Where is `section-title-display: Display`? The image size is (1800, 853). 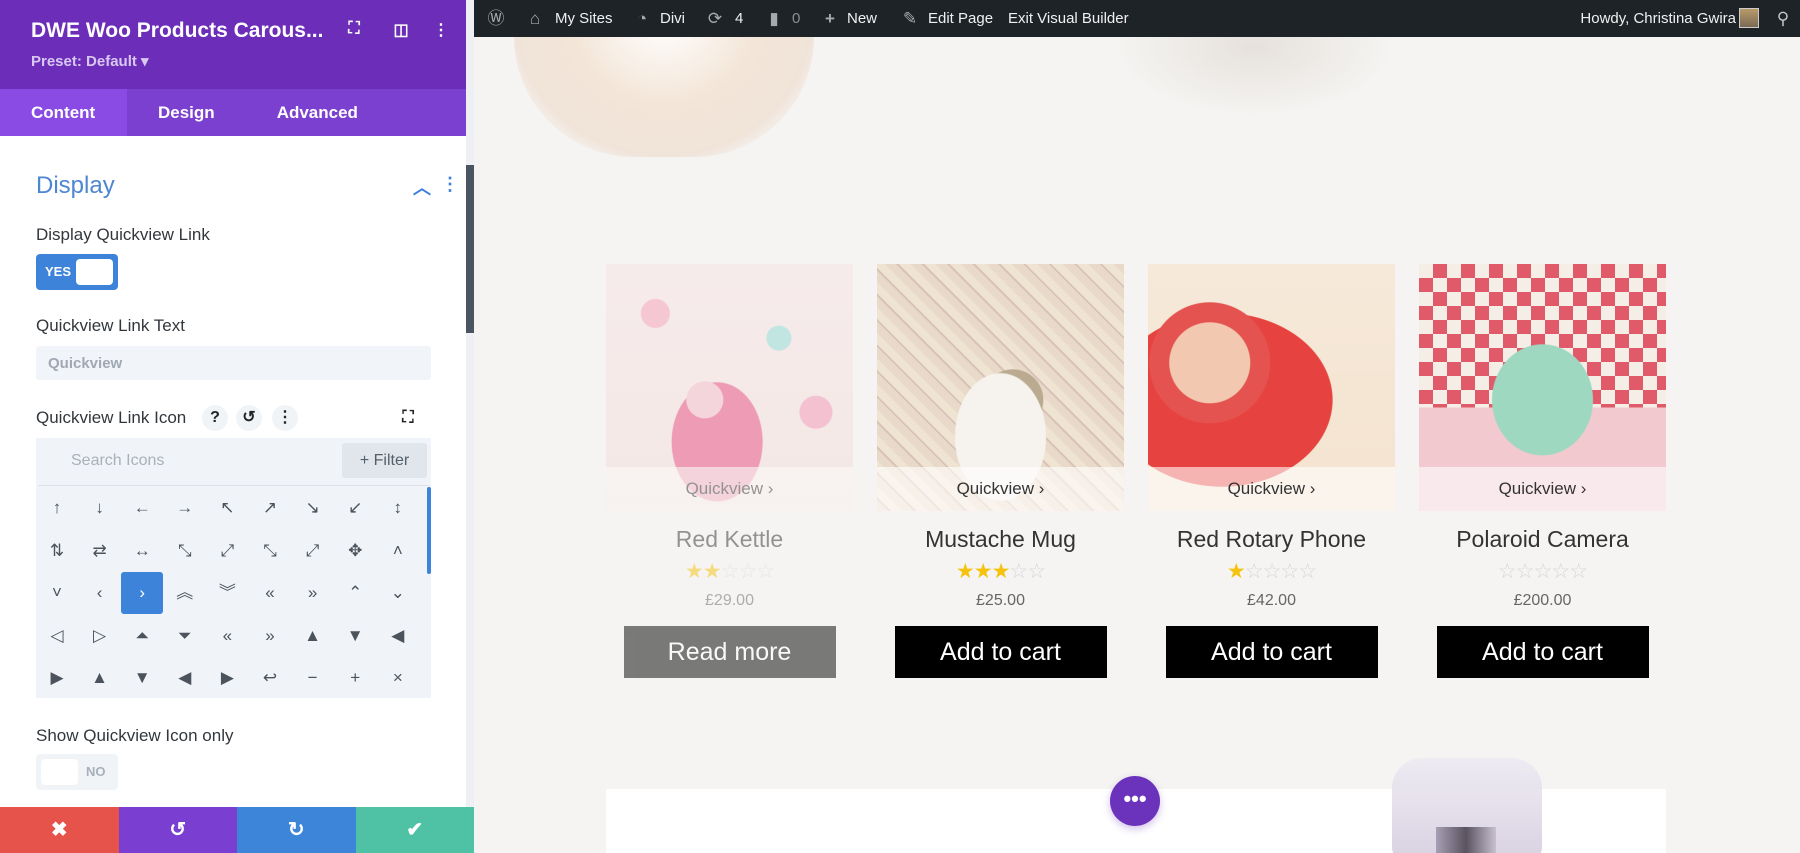
section-title-display: Display is located at coordinates (75, 186).